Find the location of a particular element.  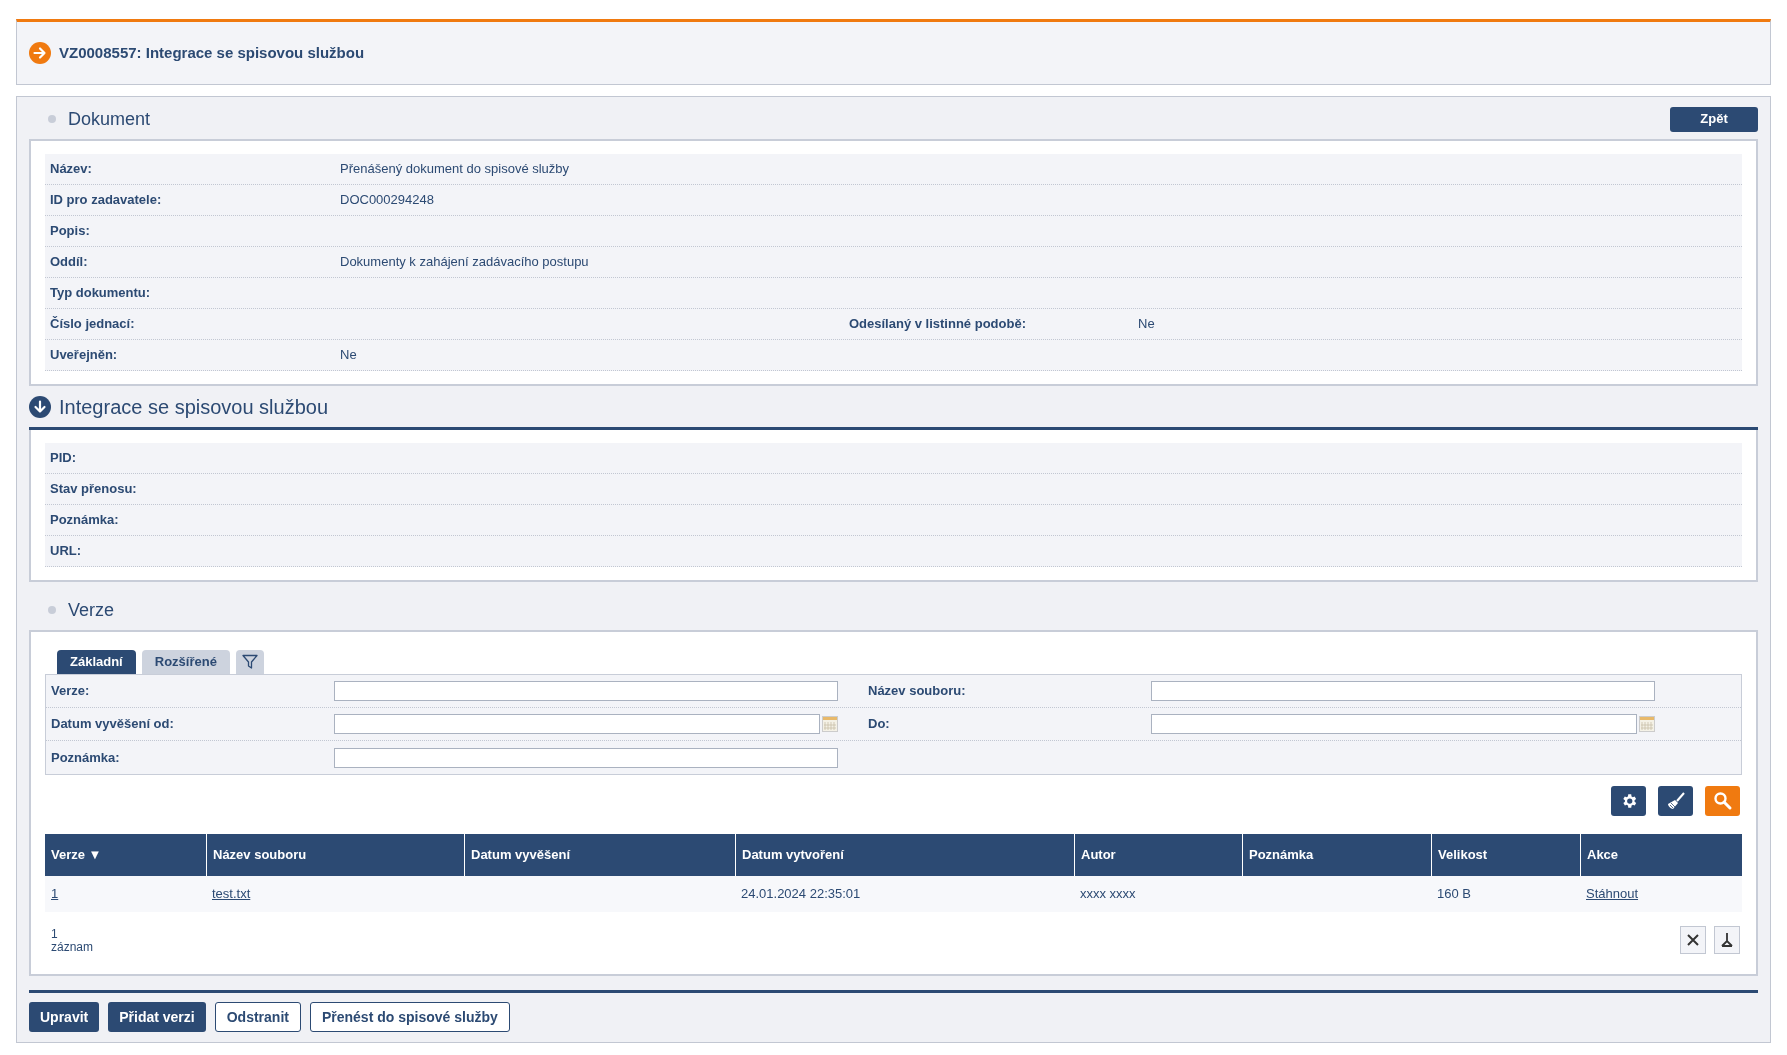

pdf-export-icon is located at coordinates (1727, 940).